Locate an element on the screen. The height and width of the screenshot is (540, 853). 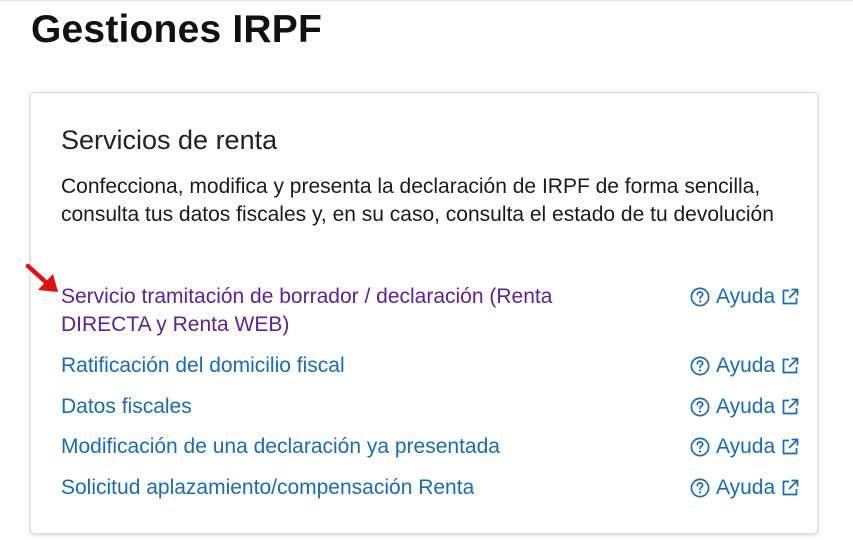
red-arrow-icon is located at coordinates (41, 277).